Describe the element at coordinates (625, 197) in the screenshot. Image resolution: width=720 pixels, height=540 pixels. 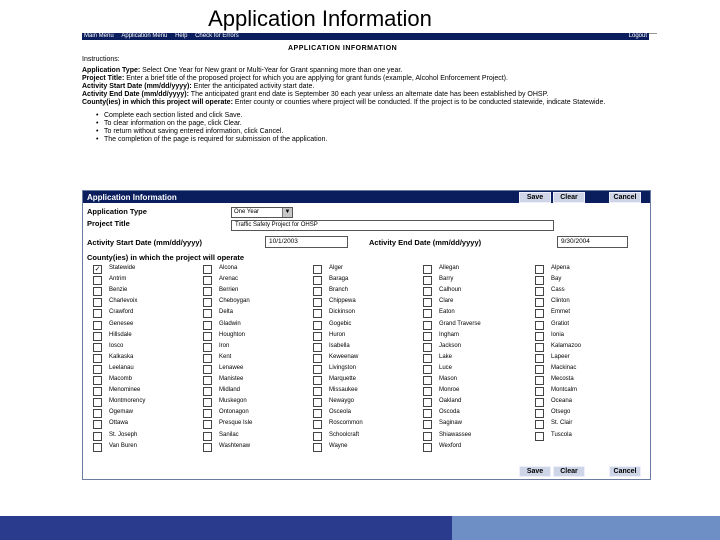
I see `cancel-button: Cancel` at that location.